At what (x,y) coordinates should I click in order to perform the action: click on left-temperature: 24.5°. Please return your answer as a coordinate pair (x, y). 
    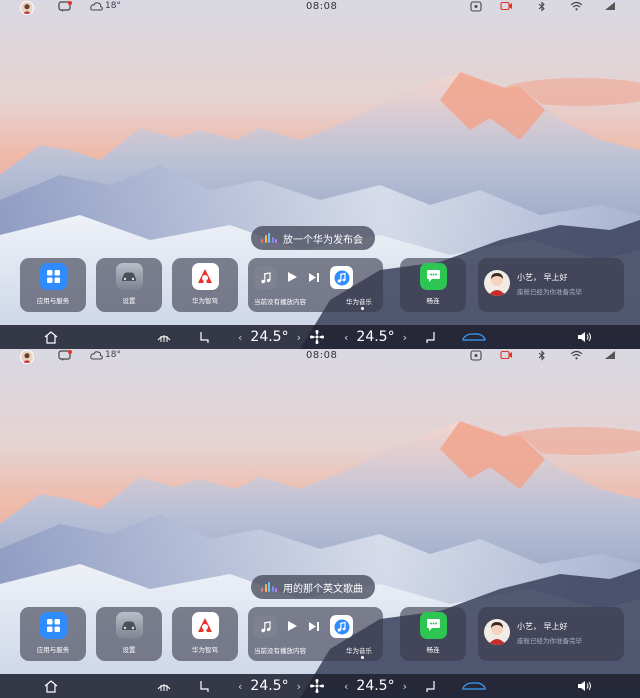
    Looking at the image, I should click on (269, 337).